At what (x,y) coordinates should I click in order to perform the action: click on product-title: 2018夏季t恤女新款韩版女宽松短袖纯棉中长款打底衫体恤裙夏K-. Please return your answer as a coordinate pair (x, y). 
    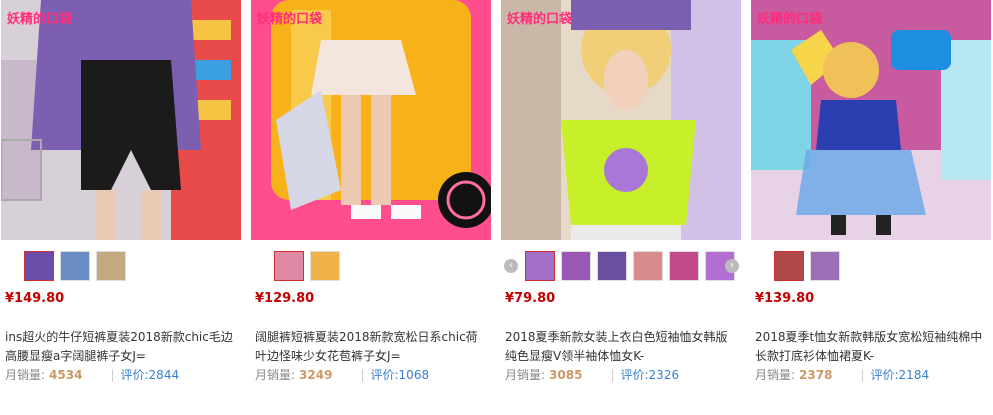
    Looking at the image, I should click on (872, 347).